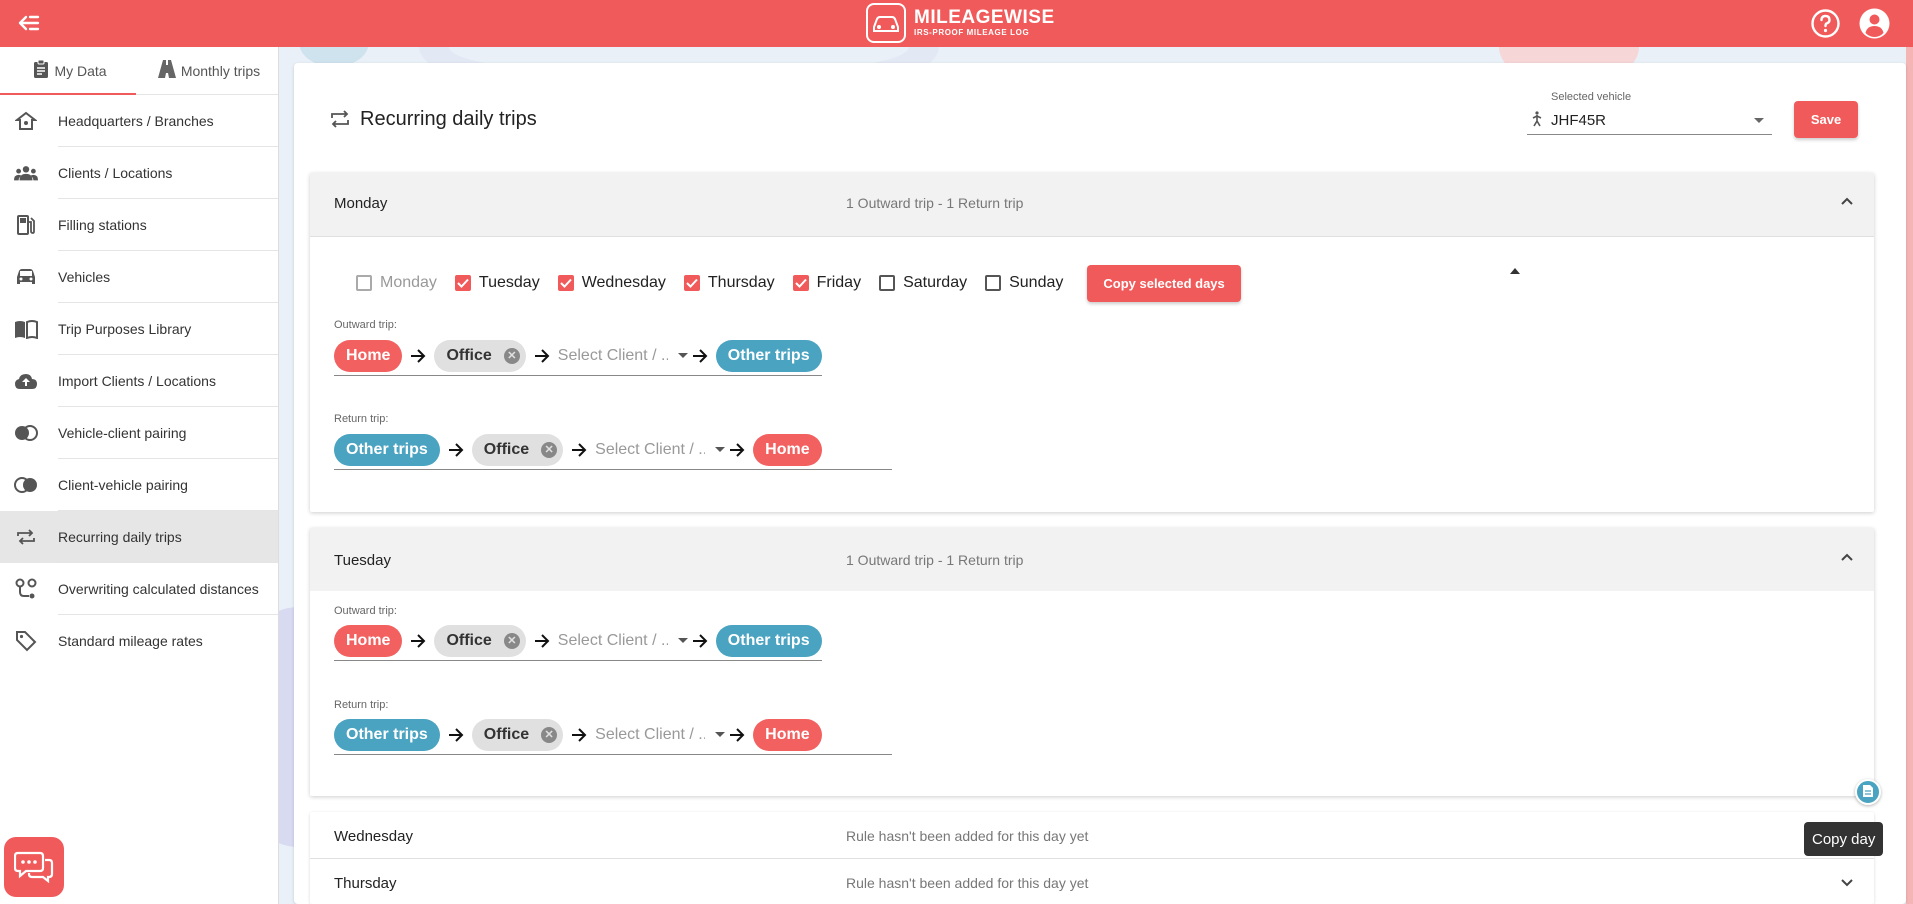 The width and height of the screenshot is (1913, 904). I want to click on page-title: Recurring daily trips, so click(448, 119).